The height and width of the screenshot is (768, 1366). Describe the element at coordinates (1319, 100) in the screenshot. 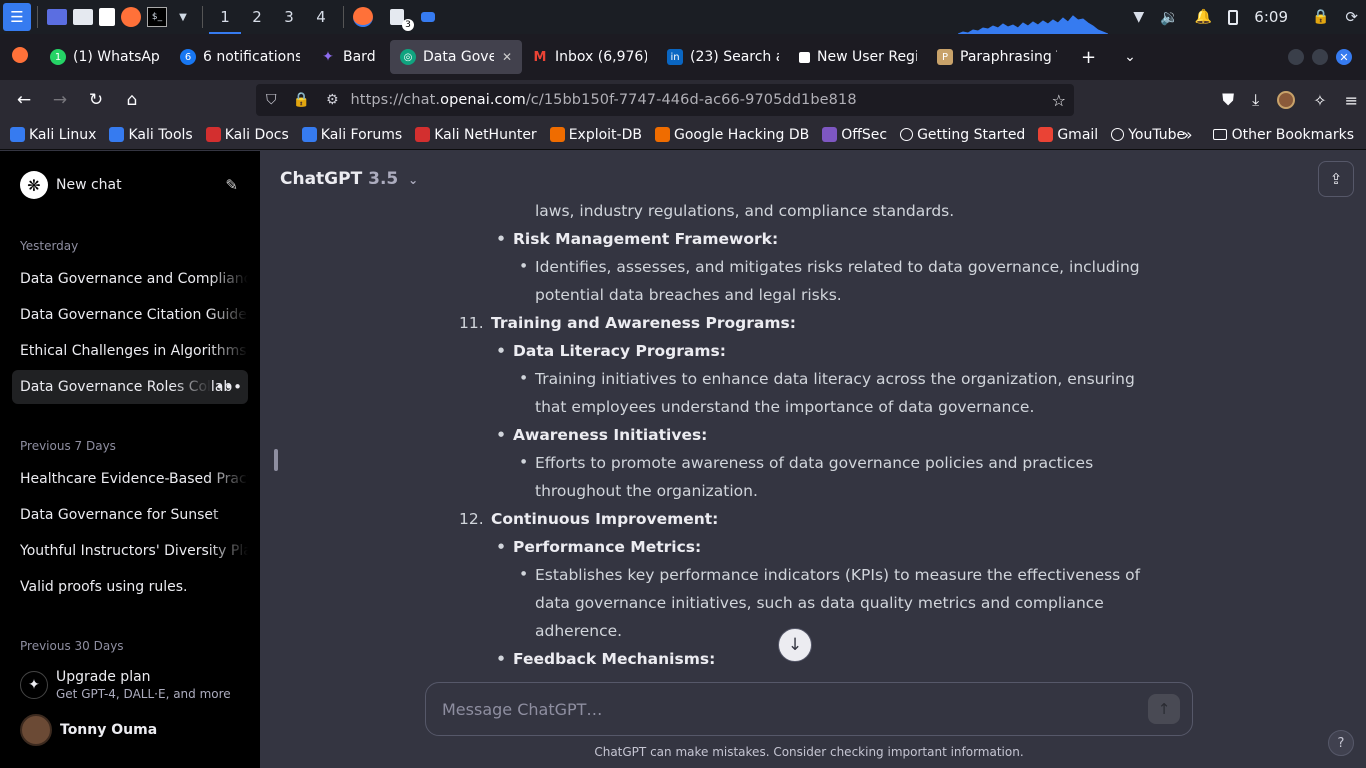

I see `extensions-icon: ✧` at that location.